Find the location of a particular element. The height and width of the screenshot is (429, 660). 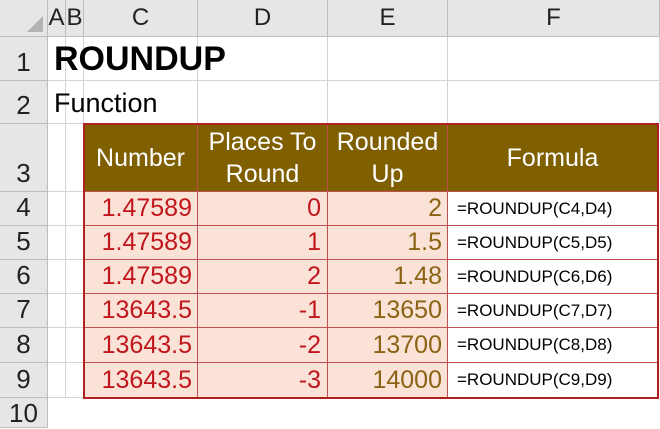

cell-c5: 1.47589 is located at coordinates (141, 243).